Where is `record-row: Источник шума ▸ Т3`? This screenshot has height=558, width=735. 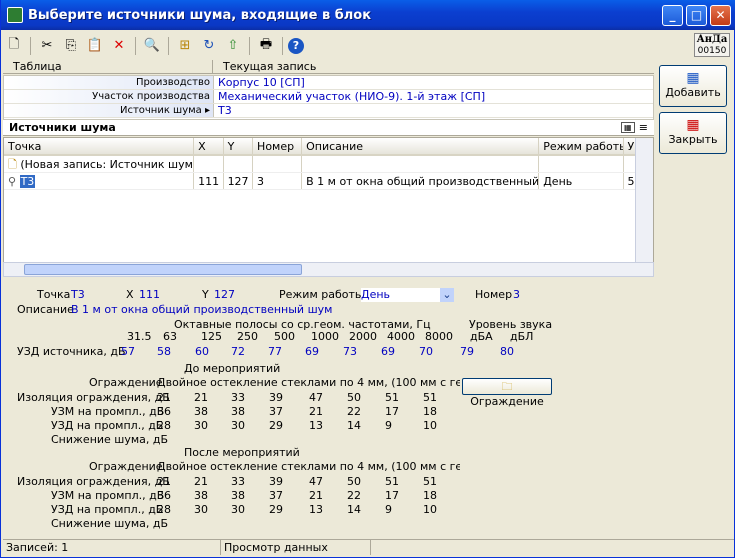
record-row: Источник шума ▸ Т3 is located at coordinates (328, 111).